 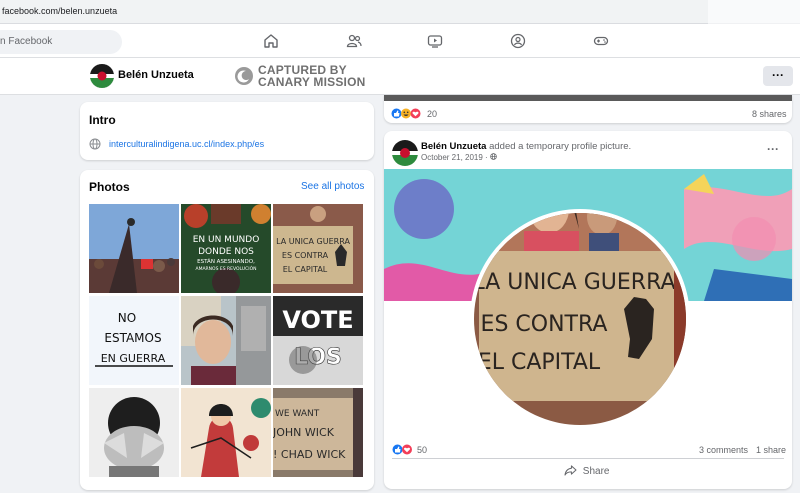 What do you see at coordinates (304, 432) in the screenshot?
I see `tile-text-line: JOHN WICK` at bounding box center [304, 432].